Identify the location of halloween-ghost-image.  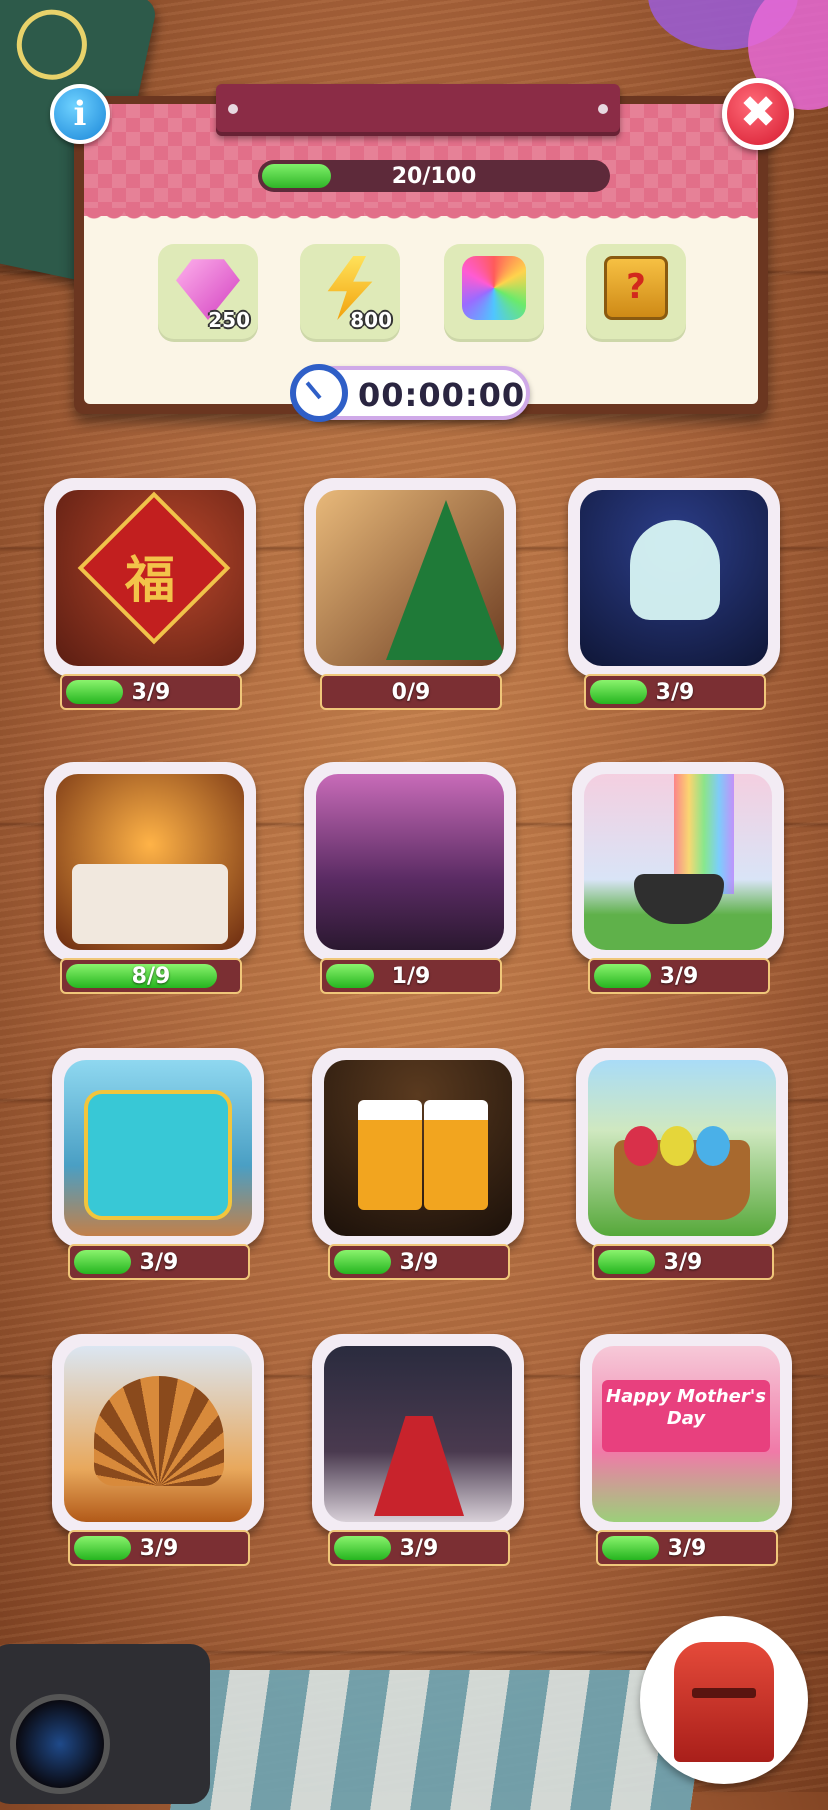
(674, 578).